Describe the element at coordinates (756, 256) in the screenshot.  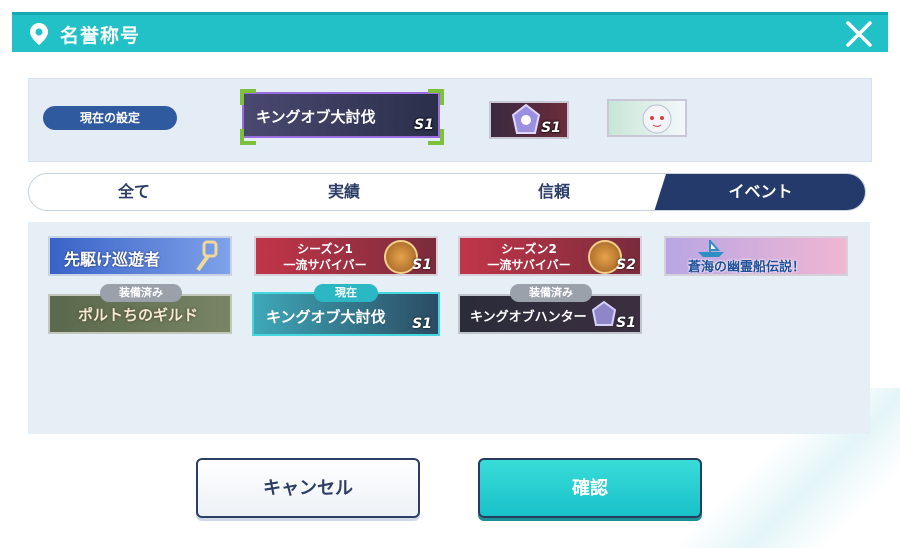
I see `title-item: 蒼海の幽霊船伝説！` at that location.